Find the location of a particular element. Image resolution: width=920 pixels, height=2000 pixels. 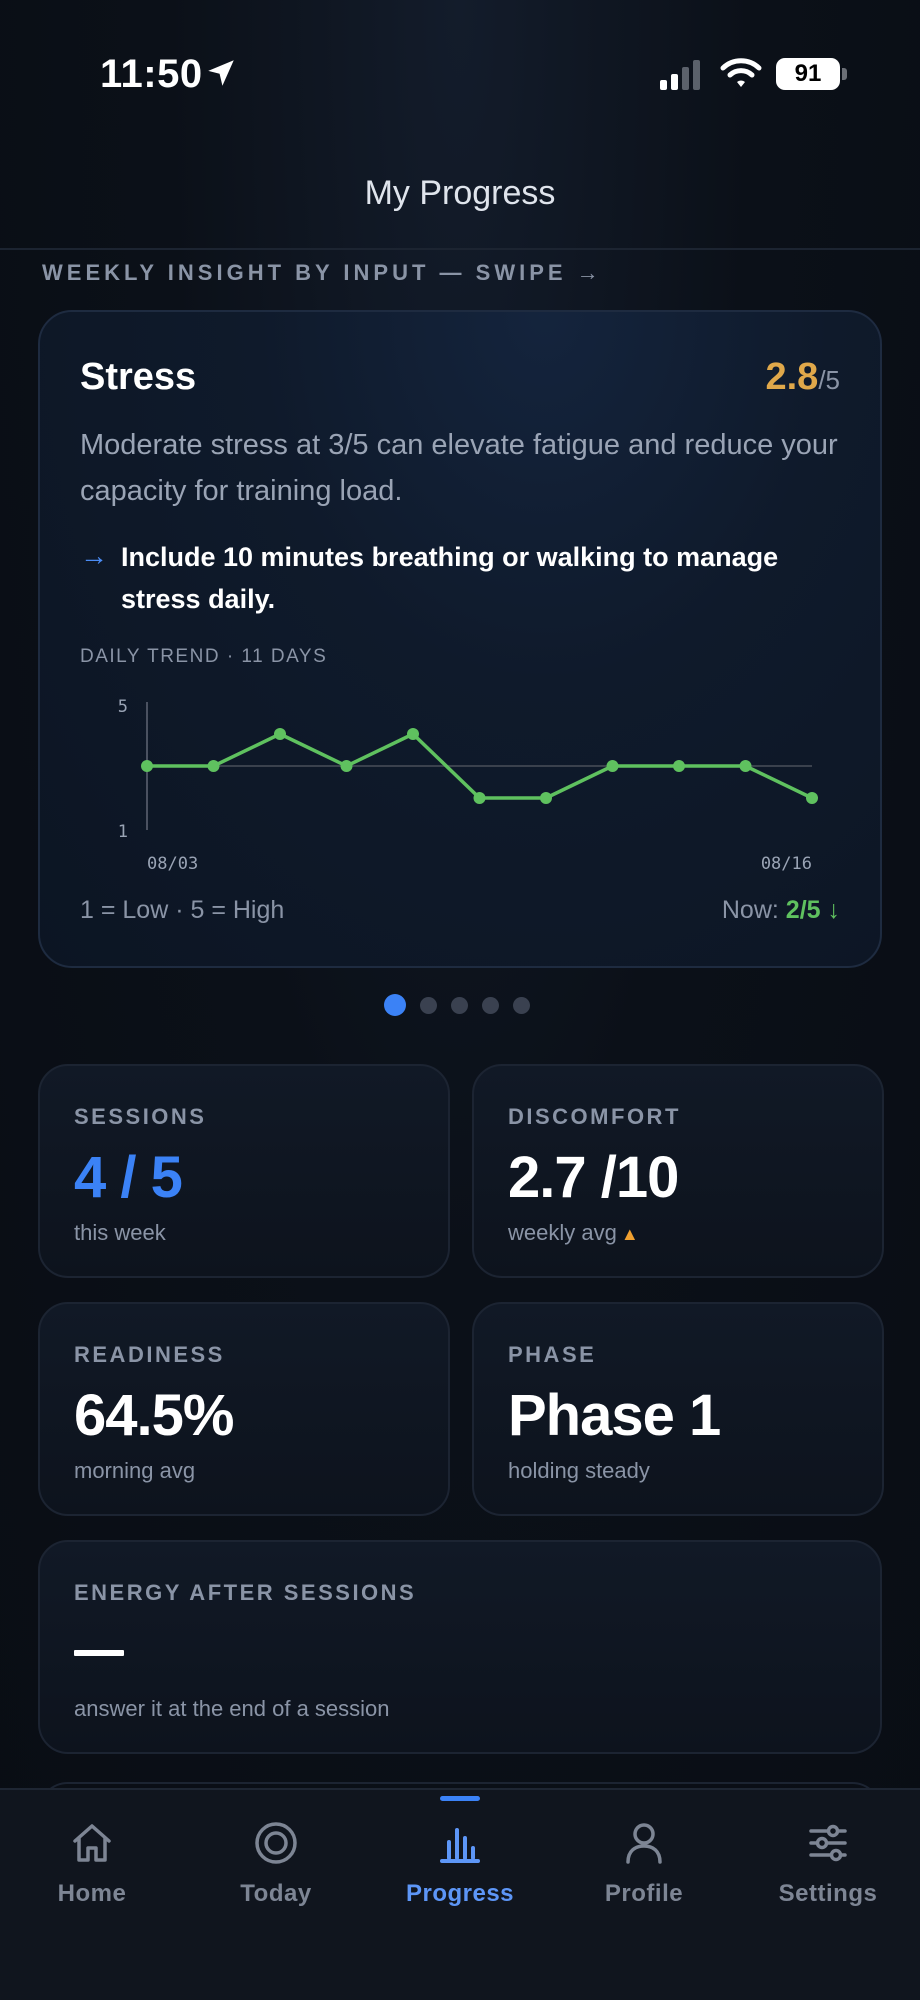

current-value: Now: 2/5 ↓ is located at coordinates (781, 910).